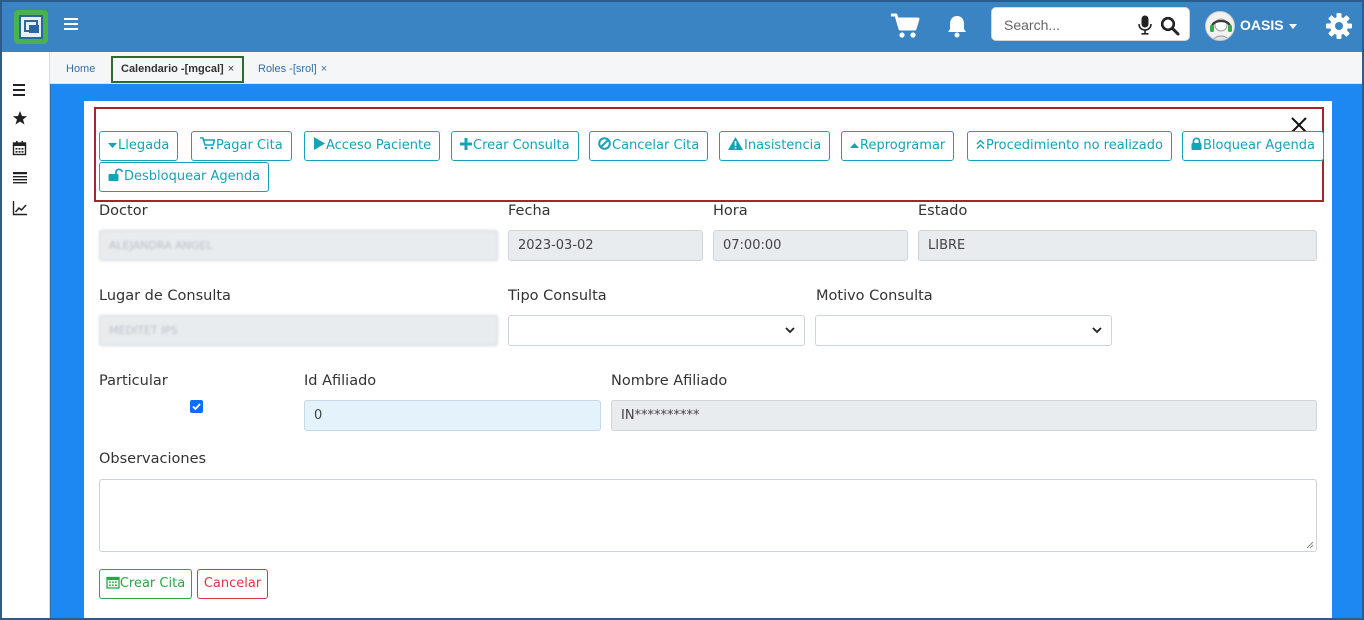  I want to click on bloquear-agenda-button: Bloquear Agenda, so click(1253, 146).